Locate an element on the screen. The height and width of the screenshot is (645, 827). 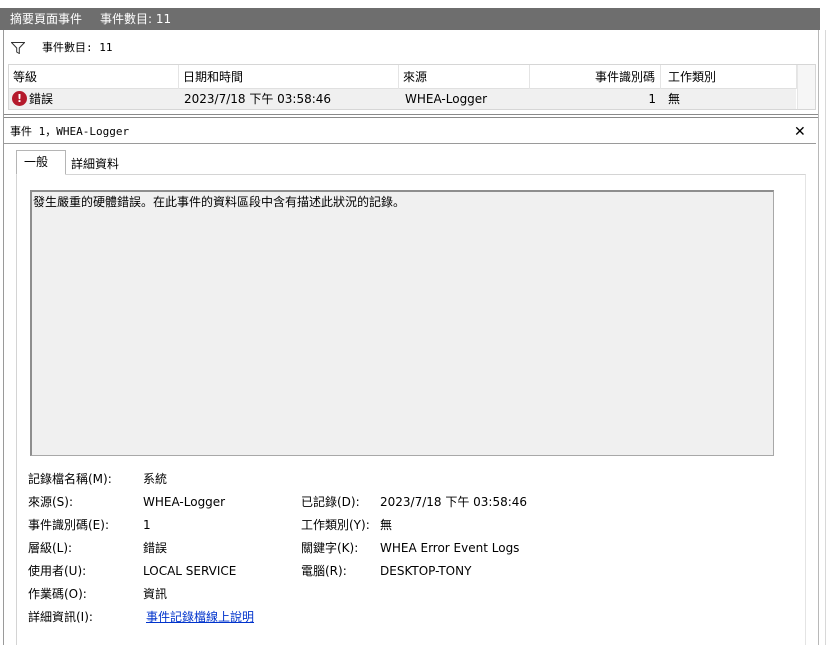
log-name-value: 系統 is located at coordinates (155, 479).